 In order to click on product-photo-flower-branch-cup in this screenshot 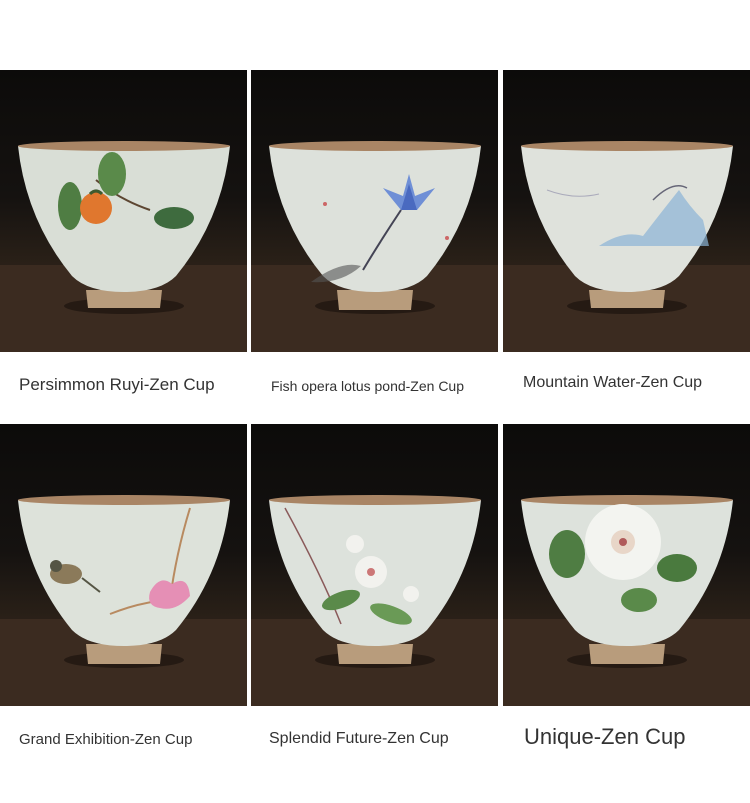, I will do `click(374, 565)`.